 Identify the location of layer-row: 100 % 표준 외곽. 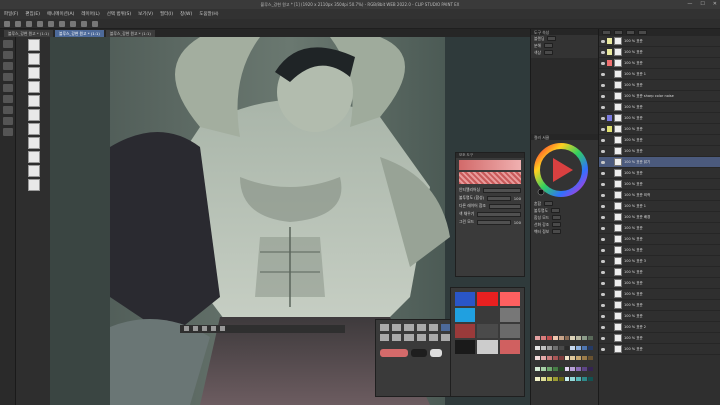
(659, 195).